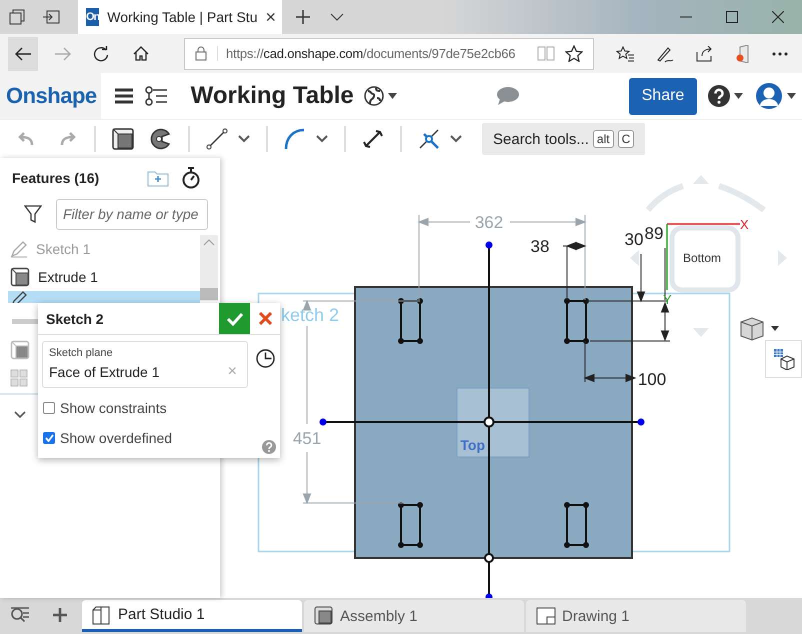 Image resolution: width=802 pixels, height=634 pixels. What do you see at coordinates (752, 329) in the screenshot?
I see `cube-icon` at bounding box center [752, 329].